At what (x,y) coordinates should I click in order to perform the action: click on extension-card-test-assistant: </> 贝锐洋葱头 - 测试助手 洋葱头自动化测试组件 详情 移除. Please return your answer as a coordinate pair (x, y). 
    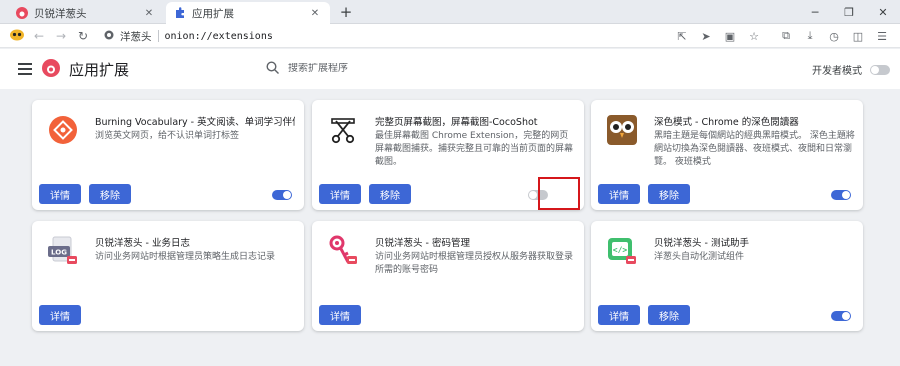
    Looking at the image, I should click on (727, 276).